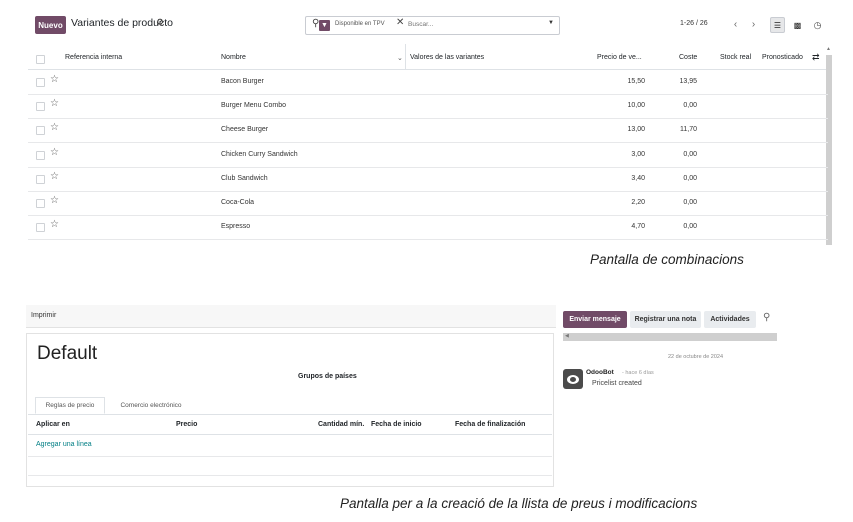 The image size is (853, 522). What do you see at coordinates (735, 57) in the screenshot?
I see `column-header: Stock real` at bounding box center [735, 57].